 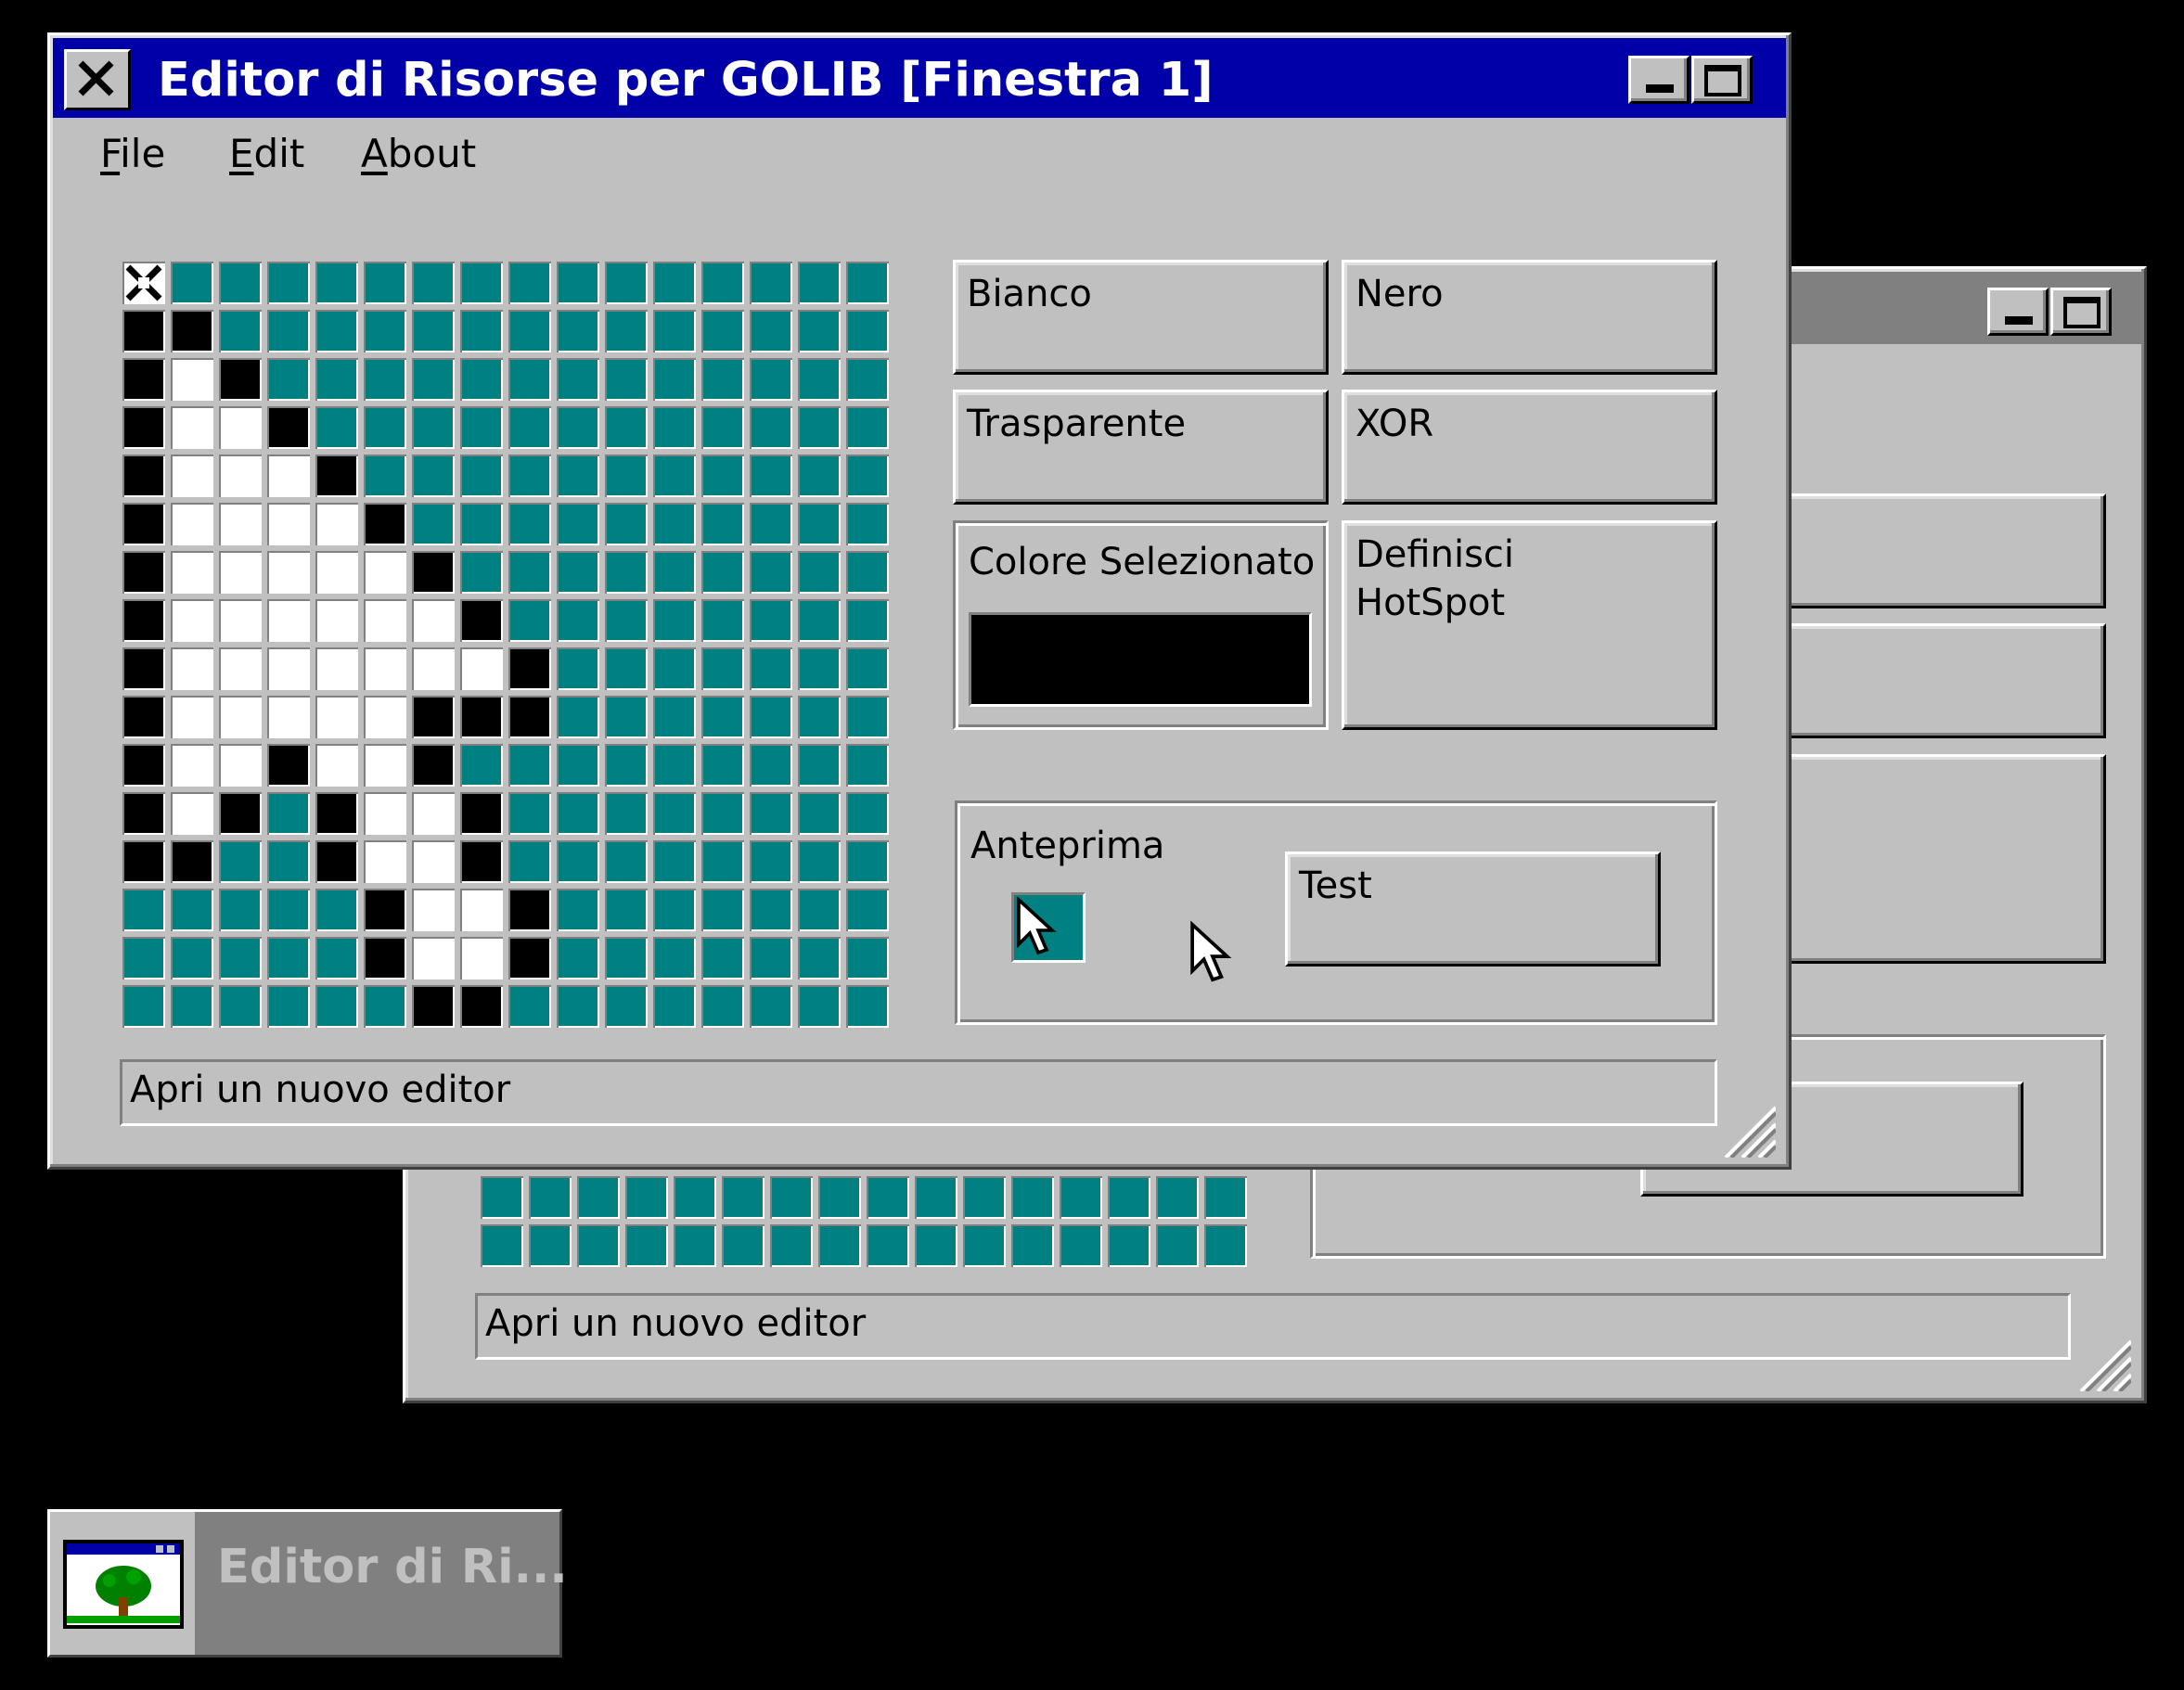 I want to click on menu-about: About, so click(x=418, y=153).